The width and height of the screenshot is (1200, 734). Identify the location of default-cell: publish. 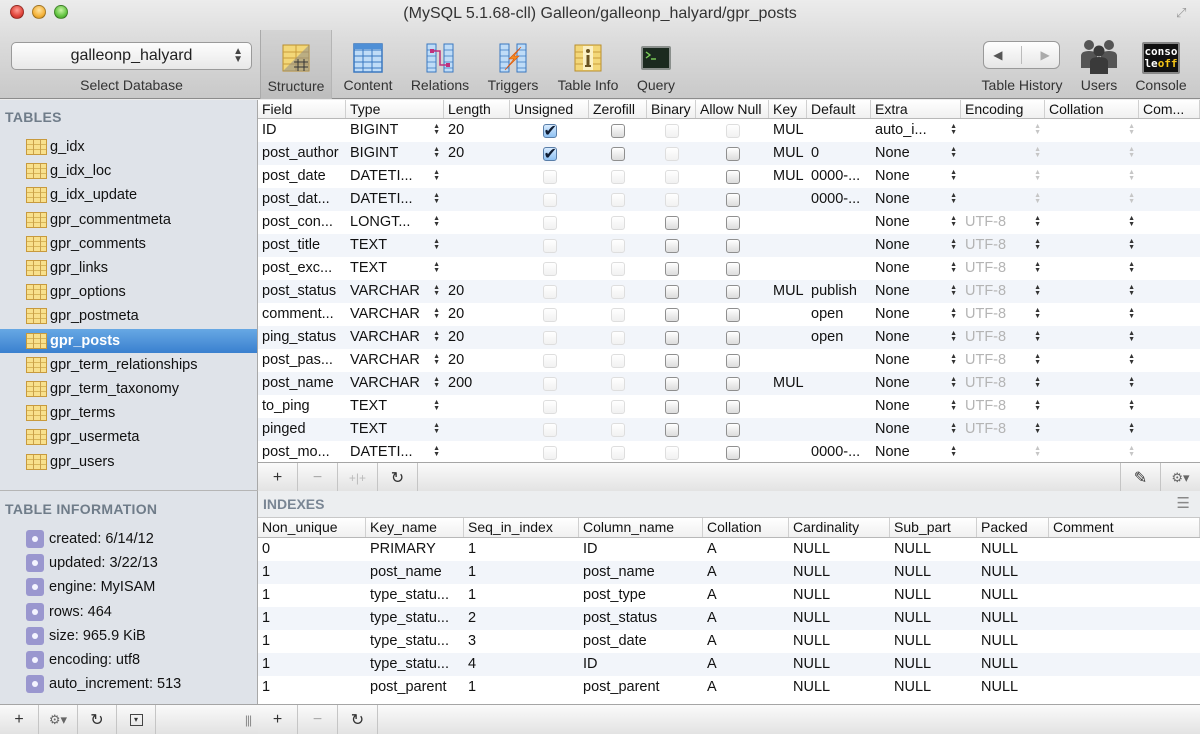
(839, 291).